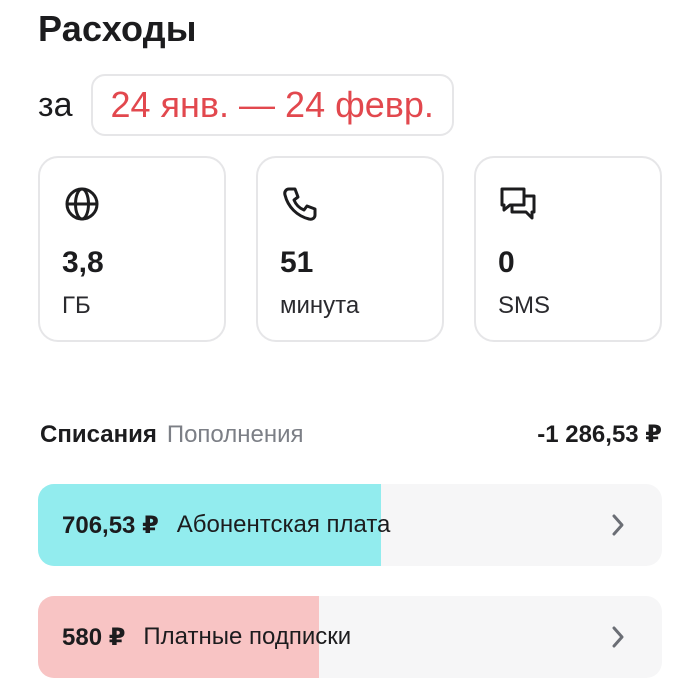 This screenshot has height=693, width=700. What do you see at coordinates (55, 104) in the screenshot?
I see `period-prefix: за` at bounding box center [55, 104].